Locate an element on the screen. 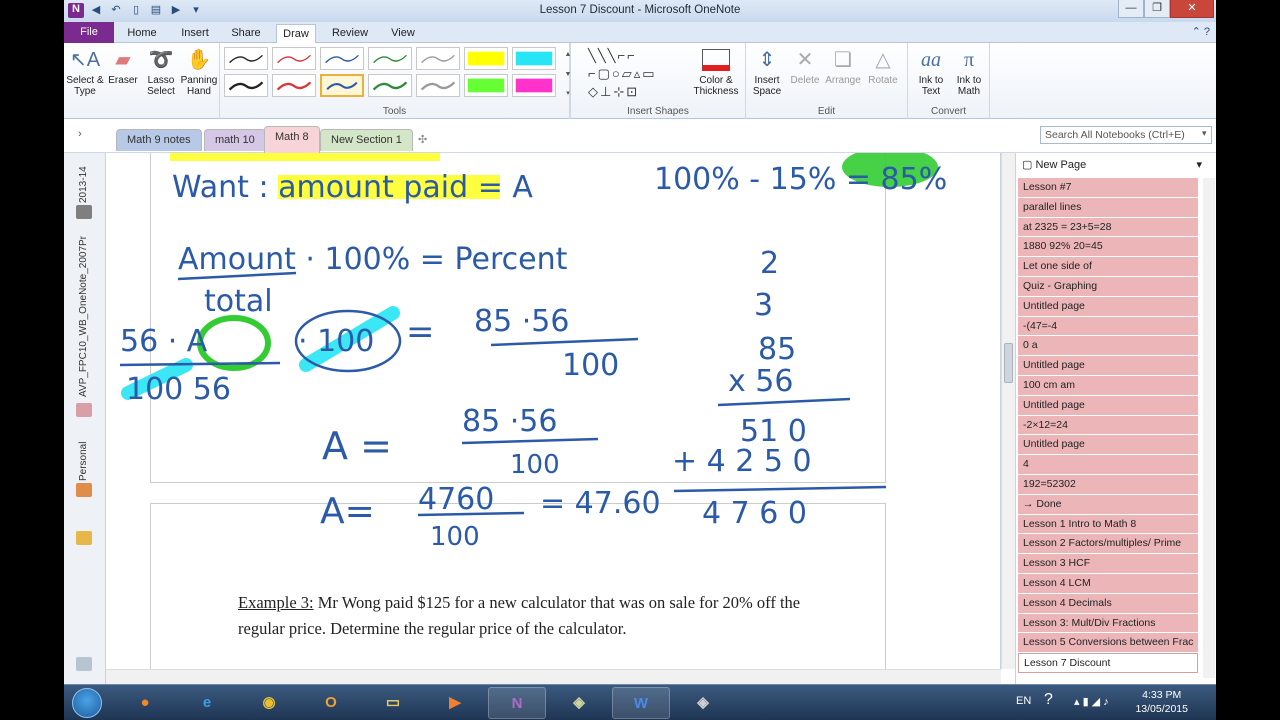 This screenshot has height=720, width=1280. section-tab: Math 9 notes is located at coordinates (159, 140).